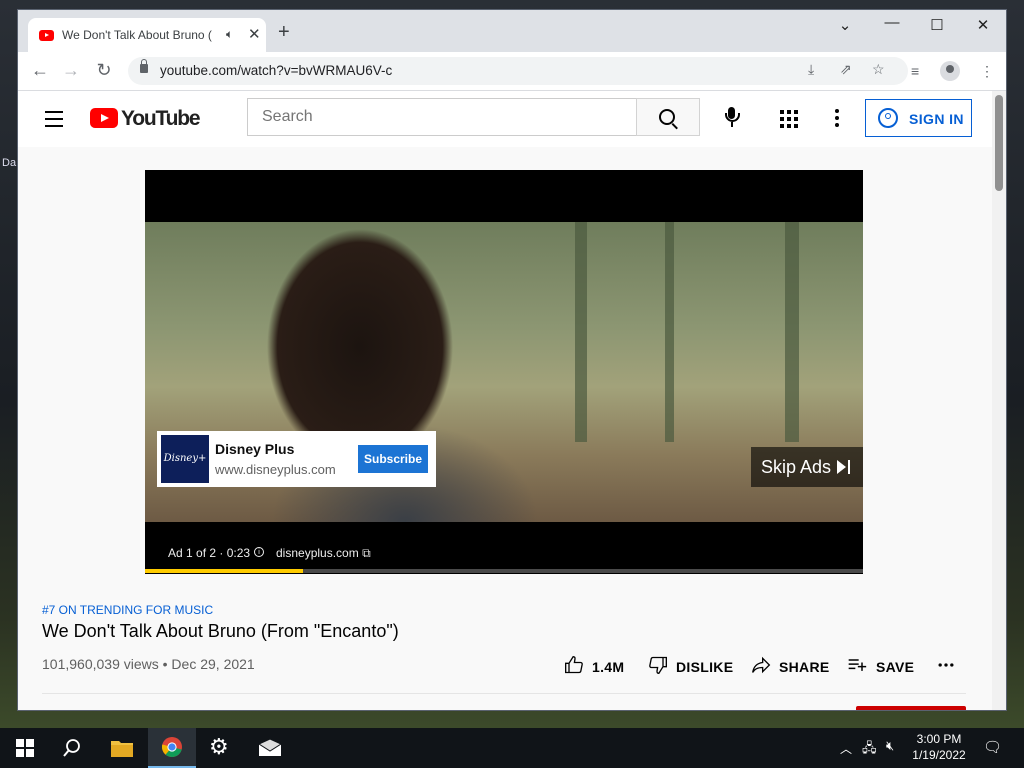 The width and height of the screenshot is (1024, 768). I want to click on skip-ads-button: Skip Ads, so click(807, 467).